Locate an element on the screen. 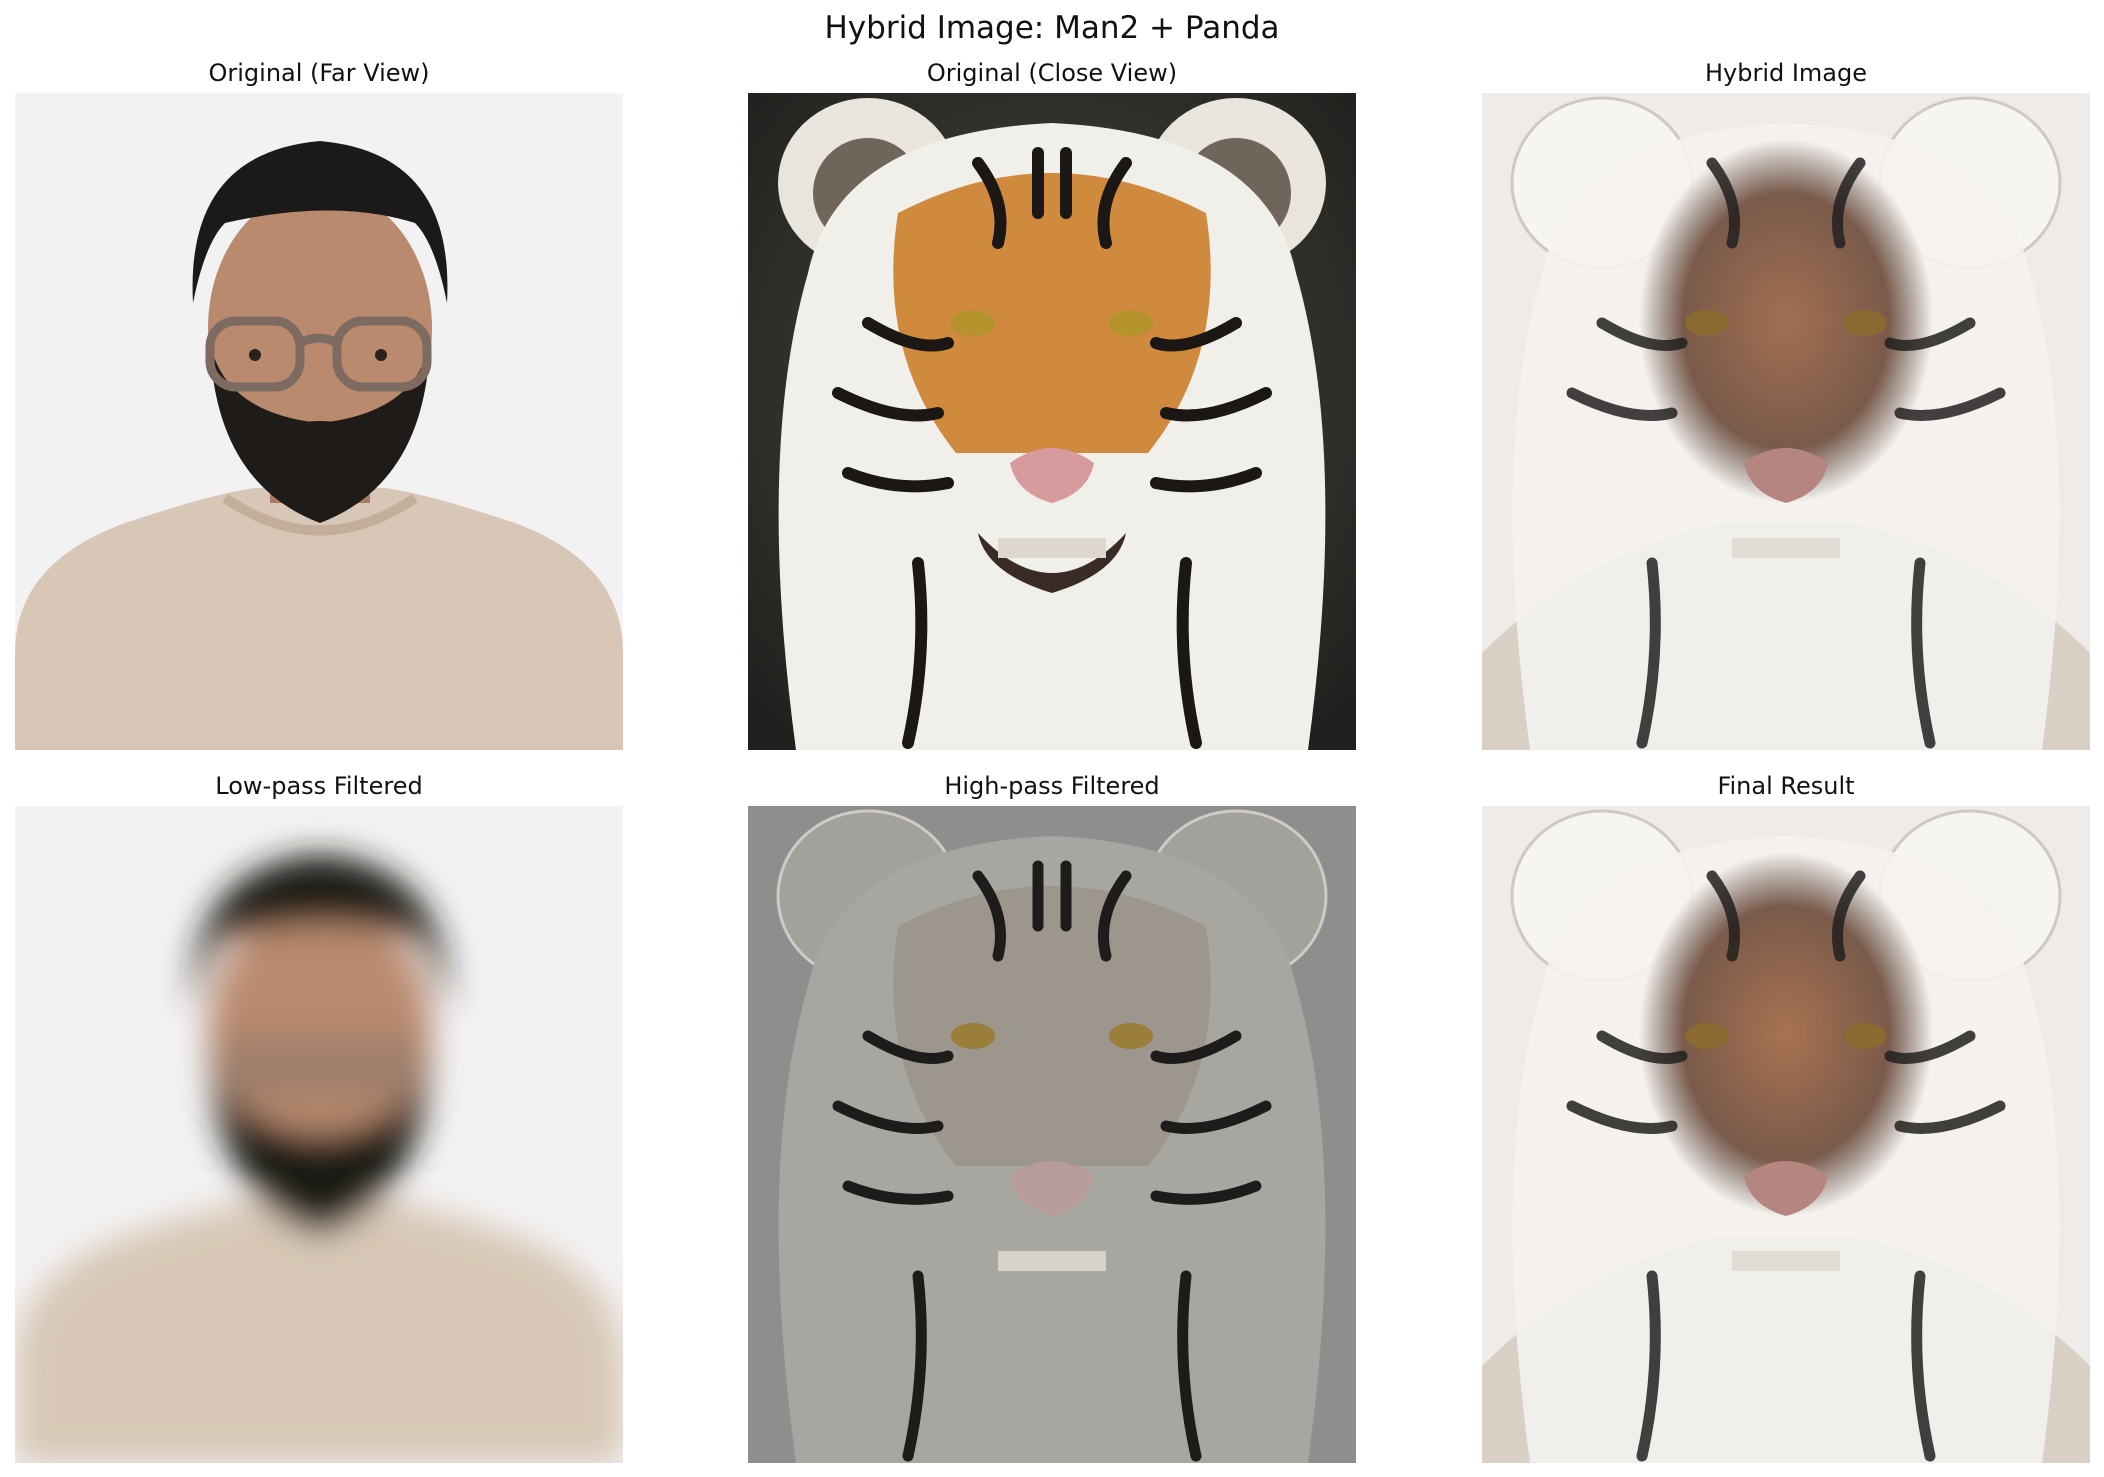  panel-title-final-result: Final Result is located at coordinates (1786, 786).